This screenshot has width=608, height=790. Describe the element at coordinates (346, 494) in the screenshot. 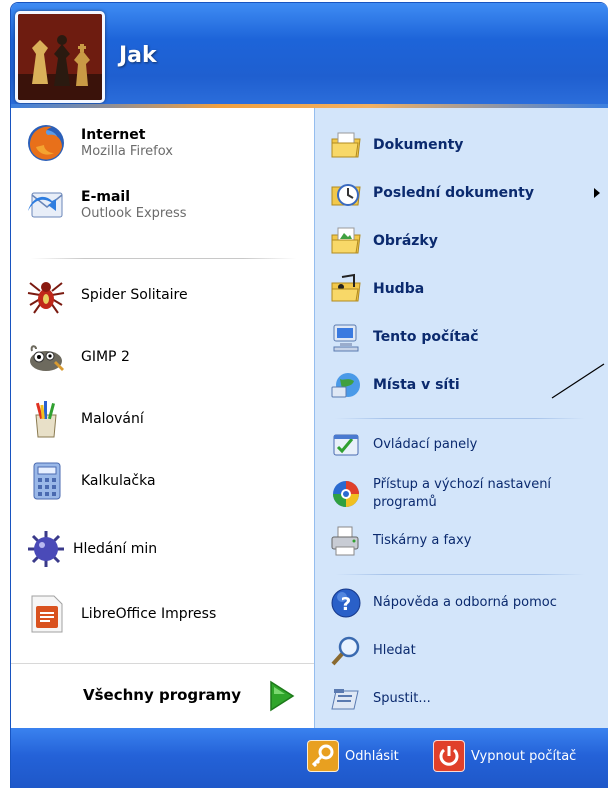

I see `program-defaults-icon` at that location.